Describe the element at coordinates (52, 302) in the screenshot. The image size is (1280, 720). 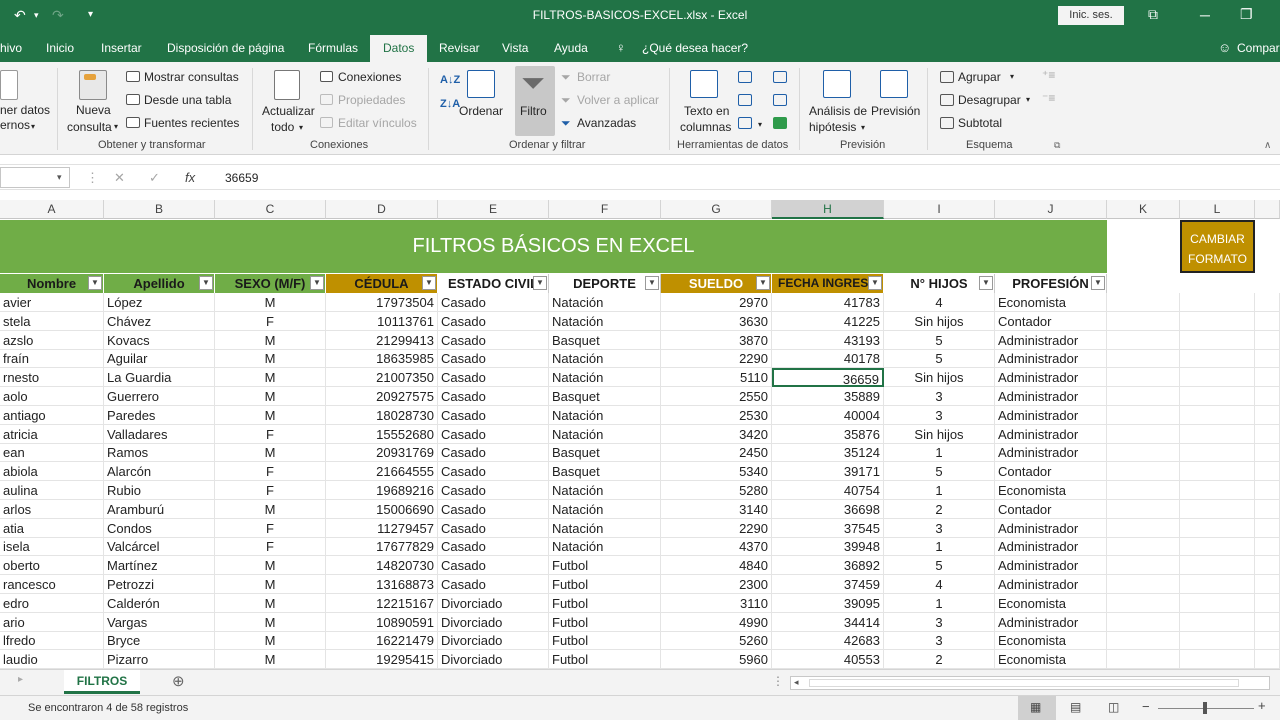
I see `cell-nombre: avier` at that location.